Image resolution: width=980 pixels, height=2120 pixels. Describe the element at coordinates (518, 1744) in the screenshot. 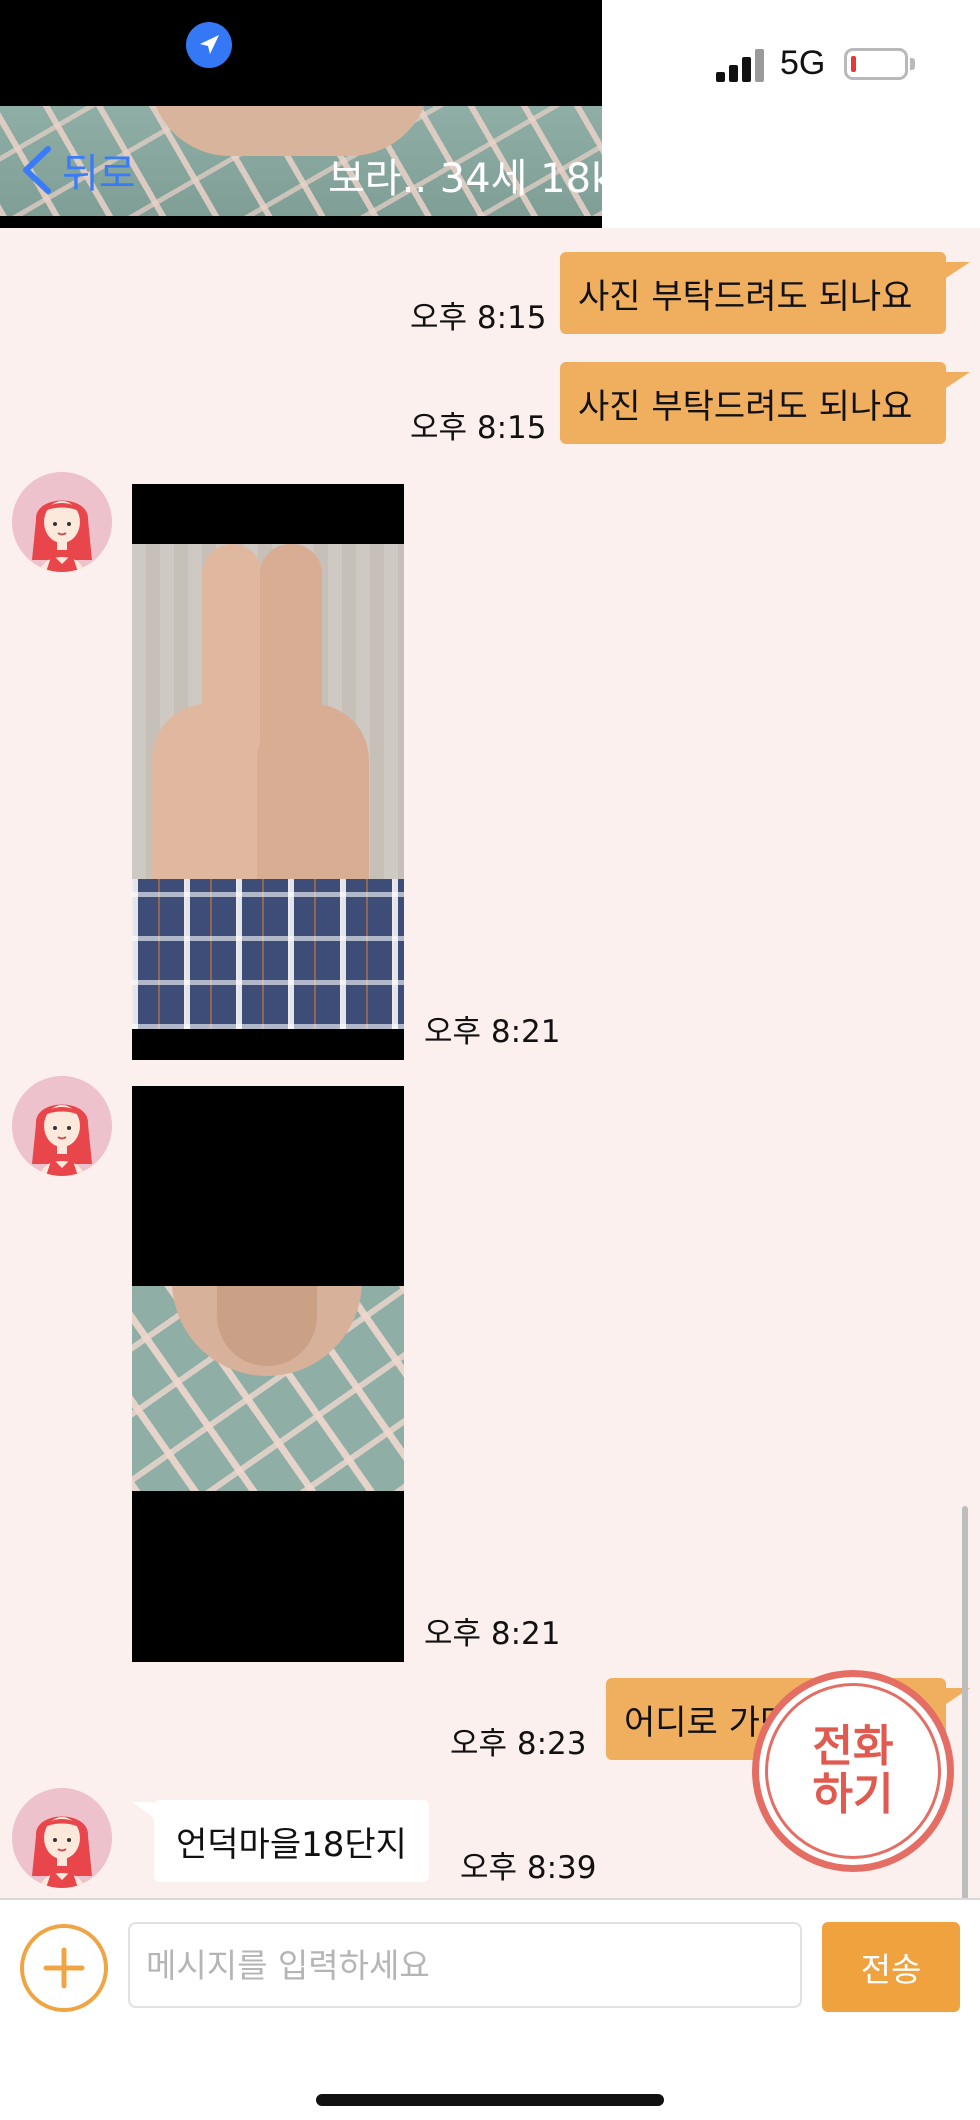

I see `message-time: 오후 8:23` at that location.